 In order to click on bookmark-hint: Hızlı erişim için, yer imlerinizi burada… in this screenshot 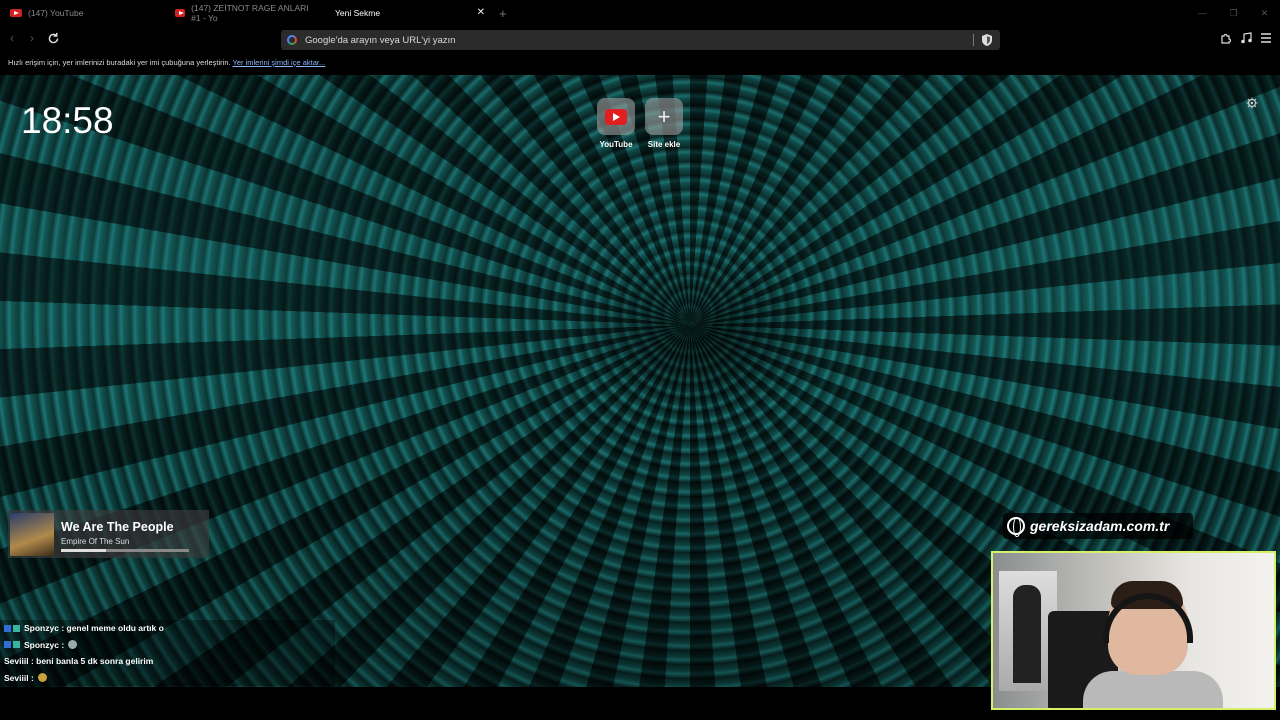, I will do `click(119, 62)`.